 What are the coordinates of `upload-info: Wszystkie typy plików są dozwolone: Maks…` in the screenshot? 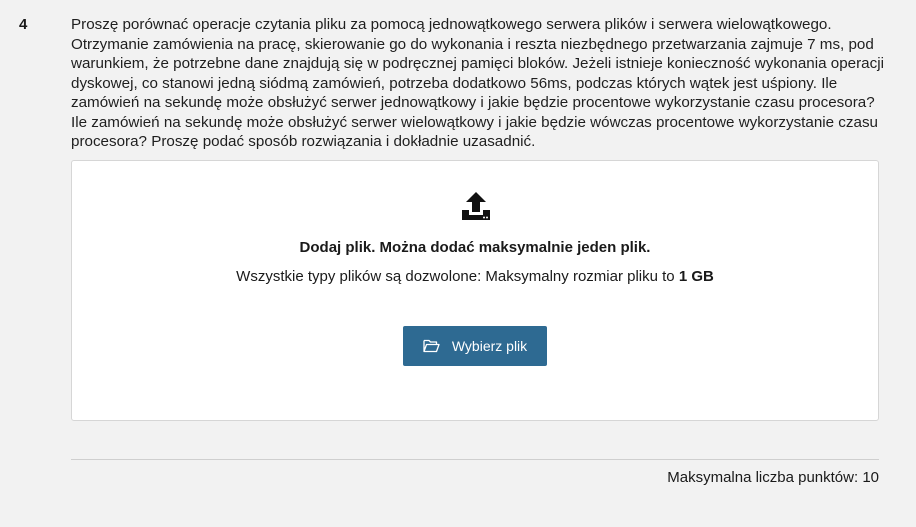 It's located at (475, 276).